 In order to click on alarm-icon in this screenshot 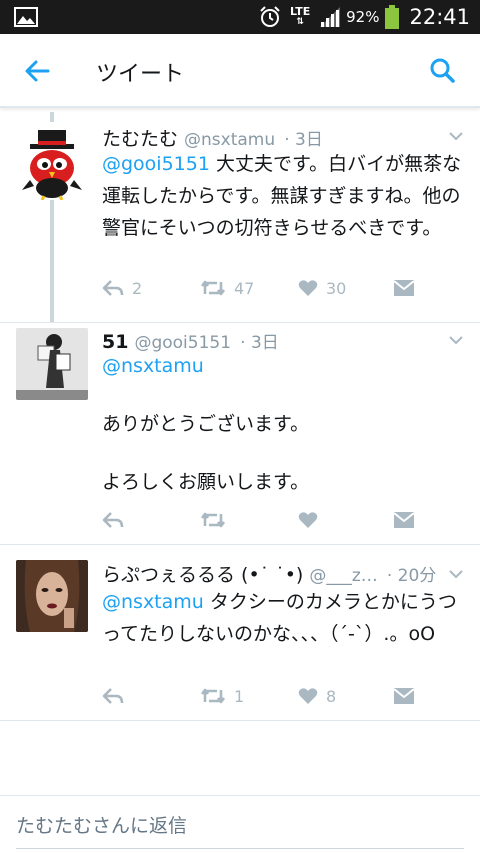, I will do `click(270, 16)`.